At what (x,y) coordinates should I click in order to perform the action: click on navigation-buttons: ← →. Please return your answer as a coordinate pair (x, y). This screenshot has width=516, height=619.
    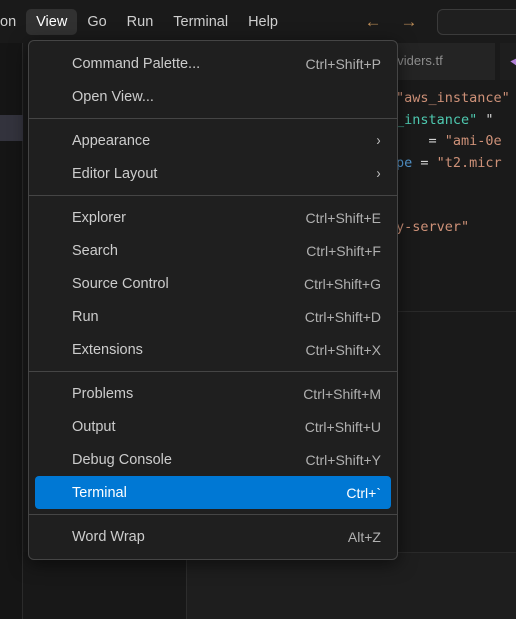
    Looking at the image, I should click on (391, 21).